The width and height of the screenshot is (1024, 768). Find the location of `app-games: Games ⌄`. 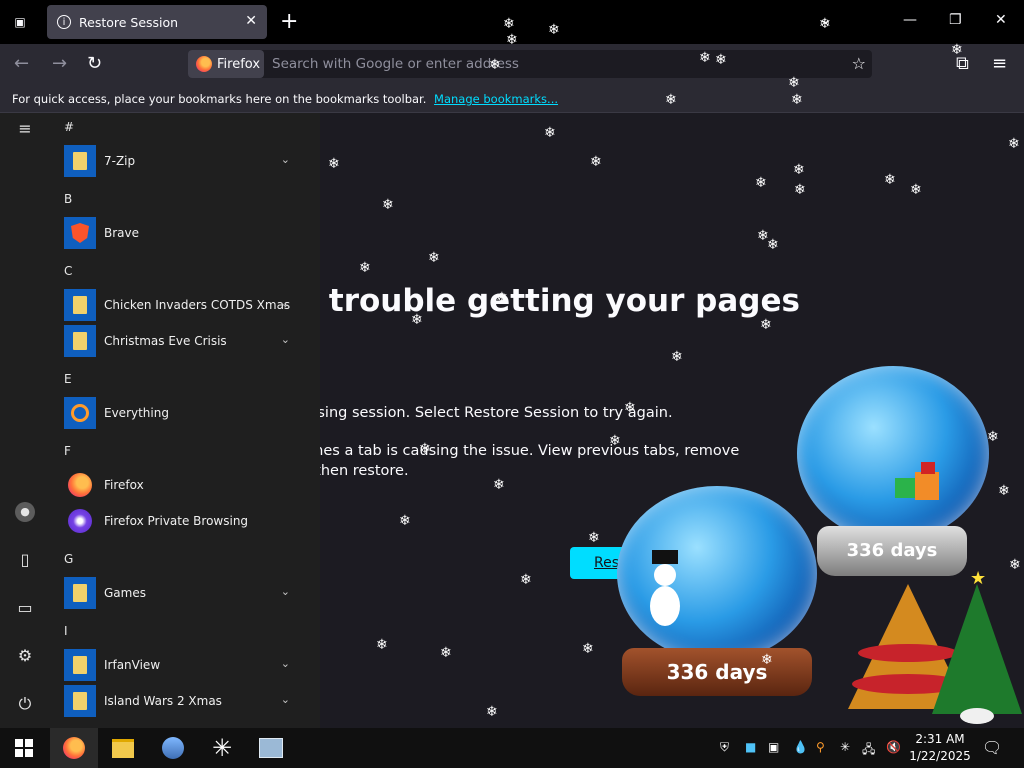

app-games: Games ⌄ is located at coordinates (184, 593).